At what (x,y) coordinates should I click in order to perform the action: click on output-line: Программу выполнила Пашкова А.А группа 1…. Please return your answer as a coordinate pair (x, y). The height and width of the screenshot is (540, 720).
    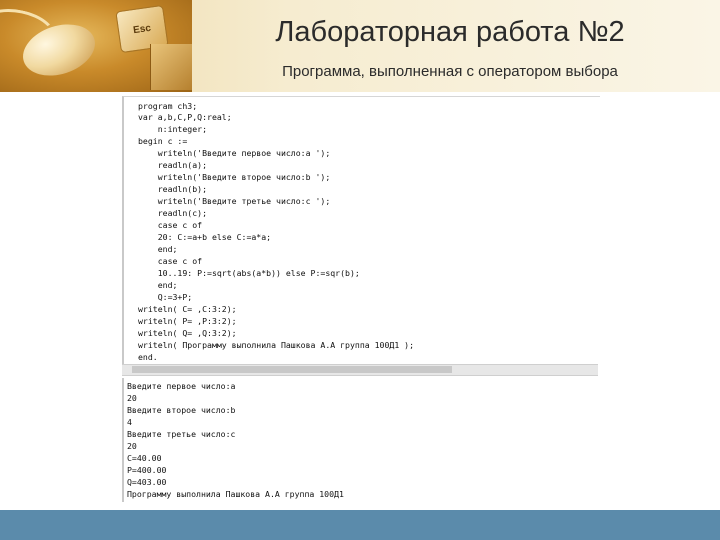
    Looking at the image, I should click on (235, 494).